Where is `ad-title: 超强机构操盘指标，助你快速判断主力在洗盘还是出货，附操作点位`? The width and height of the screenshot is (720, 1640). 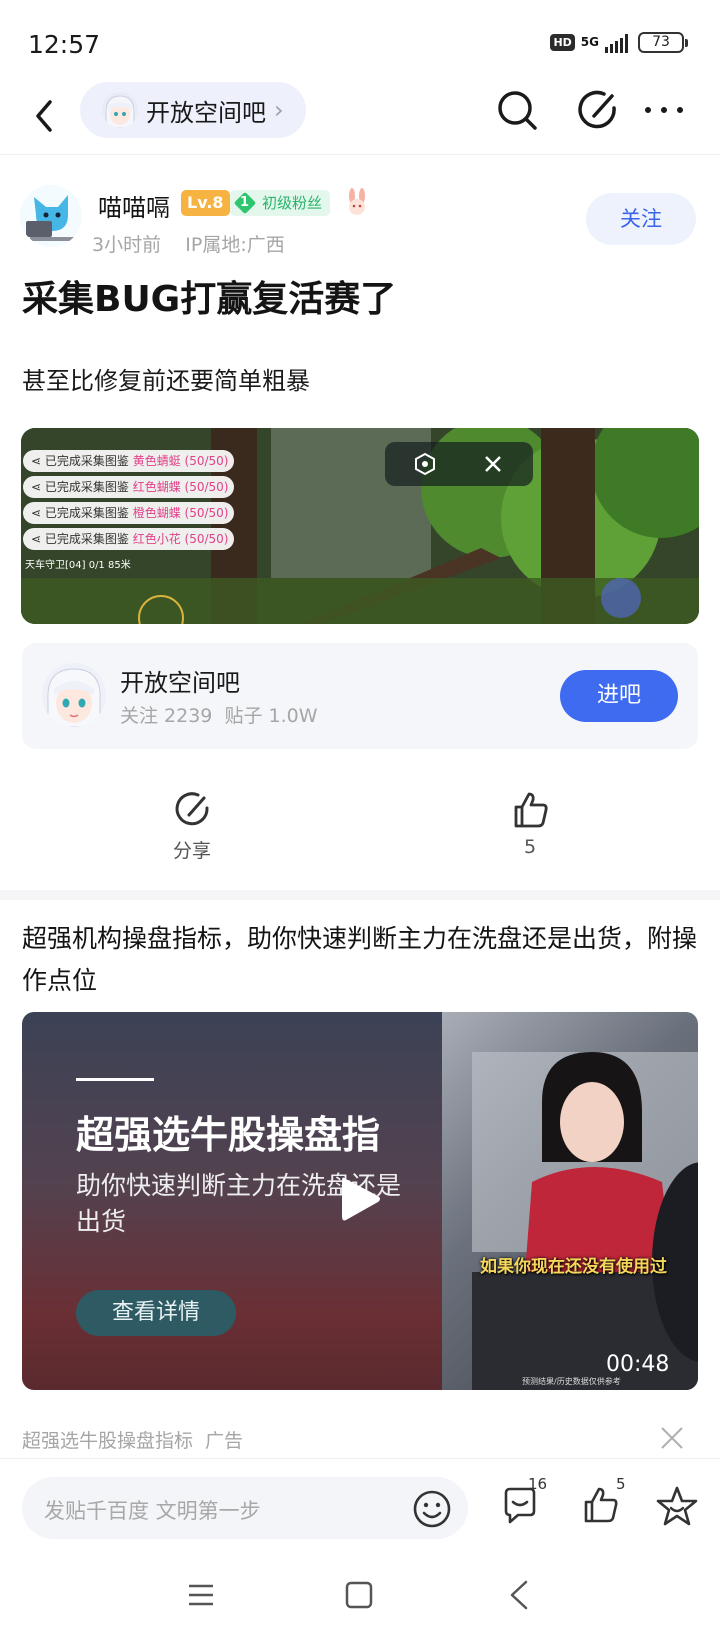 ad-title: 超强机构操盘指标，助你快速判断主力在洗盘还是出货，附操作点位 is located at coordinates (360, 960).